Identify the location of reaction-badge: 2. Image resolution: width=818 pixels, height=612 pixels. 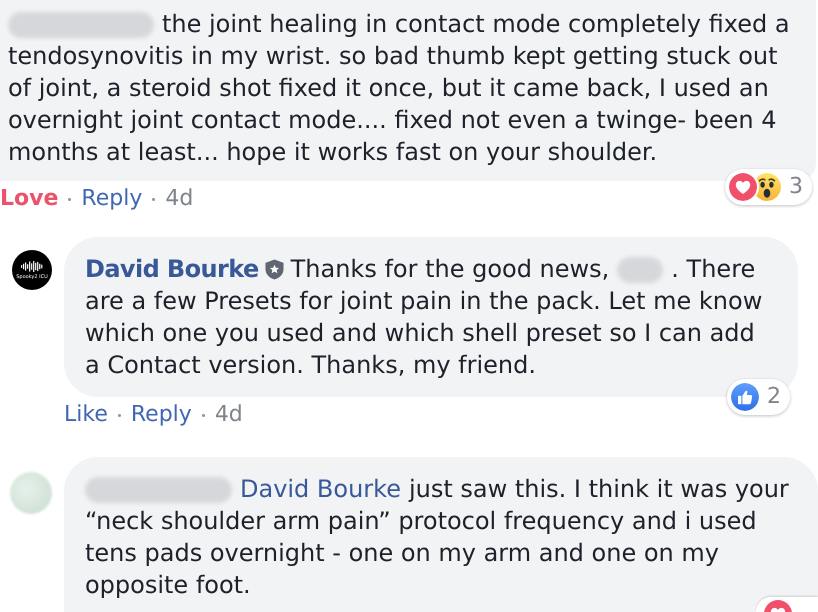
(758, 397).